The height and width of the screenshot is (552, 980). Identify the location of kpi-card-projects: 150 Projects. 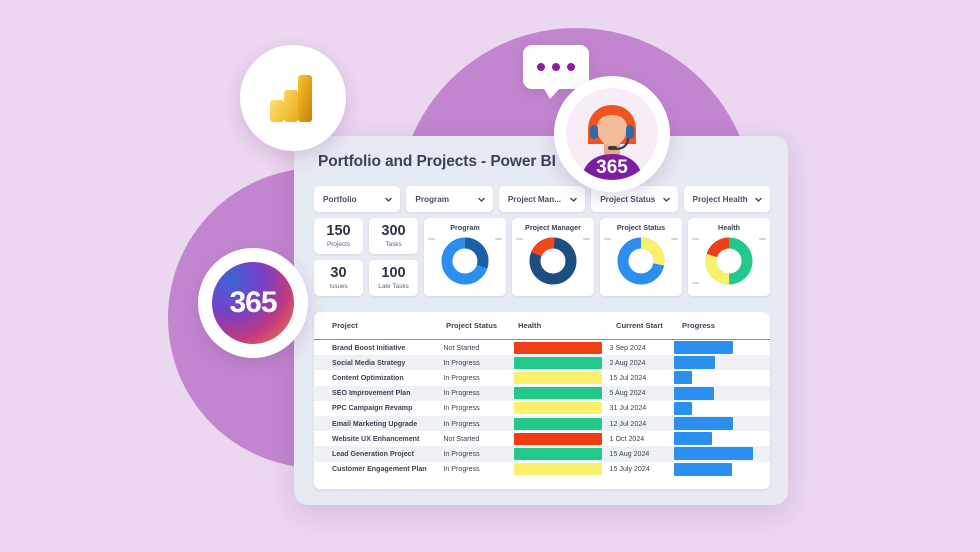
(338, 236).